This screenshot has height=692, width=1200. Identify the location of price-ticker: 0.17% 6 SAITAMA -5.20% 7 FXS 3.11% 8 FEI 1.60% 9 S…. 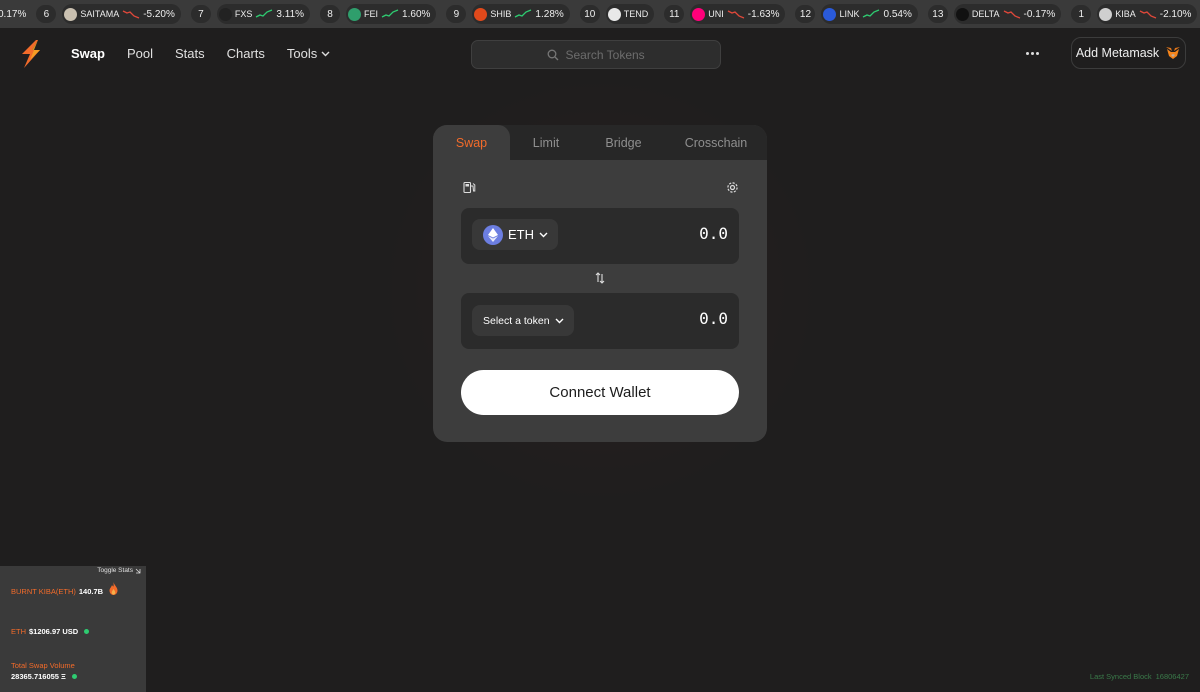
(600, 14).